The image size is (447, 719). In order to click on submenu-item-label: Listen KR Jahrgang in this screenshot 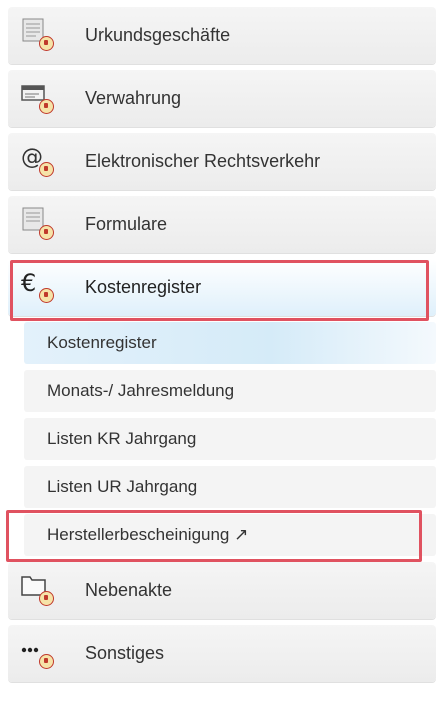, I will do `click(122, 438)`.